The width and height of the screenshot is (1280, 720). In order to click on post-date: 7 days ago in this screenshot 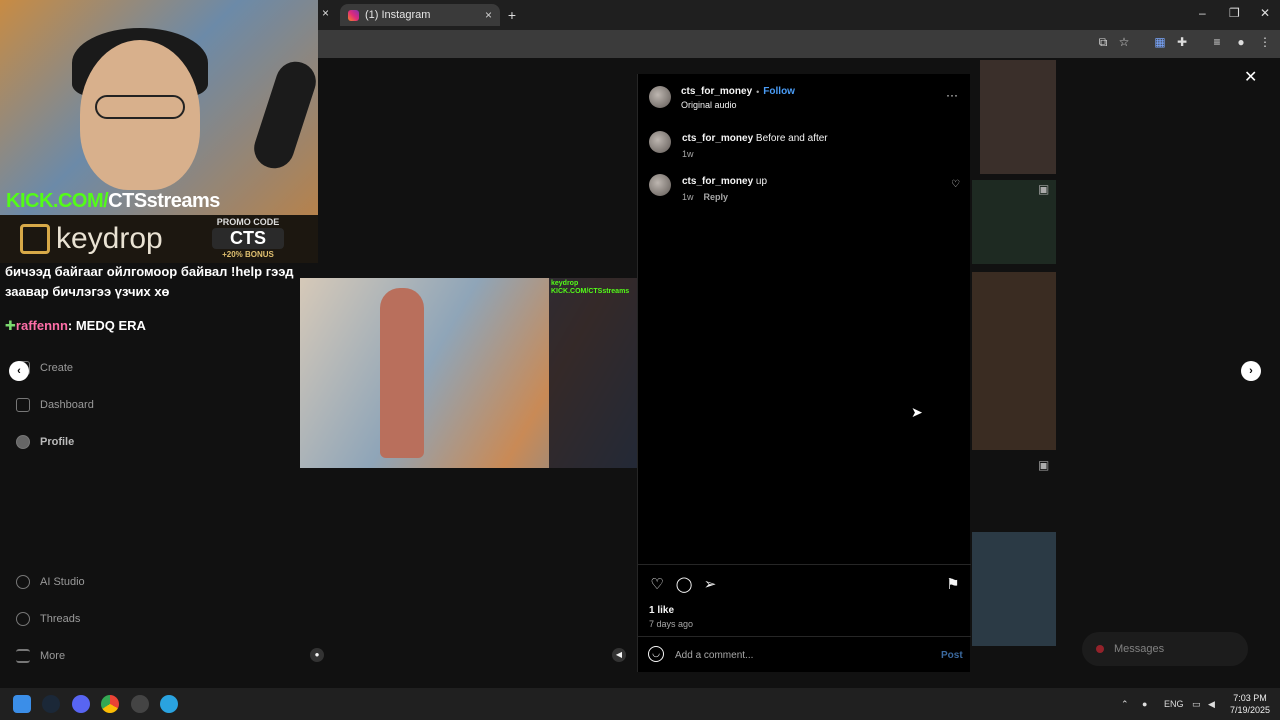, I will do `click(671, 624)`.